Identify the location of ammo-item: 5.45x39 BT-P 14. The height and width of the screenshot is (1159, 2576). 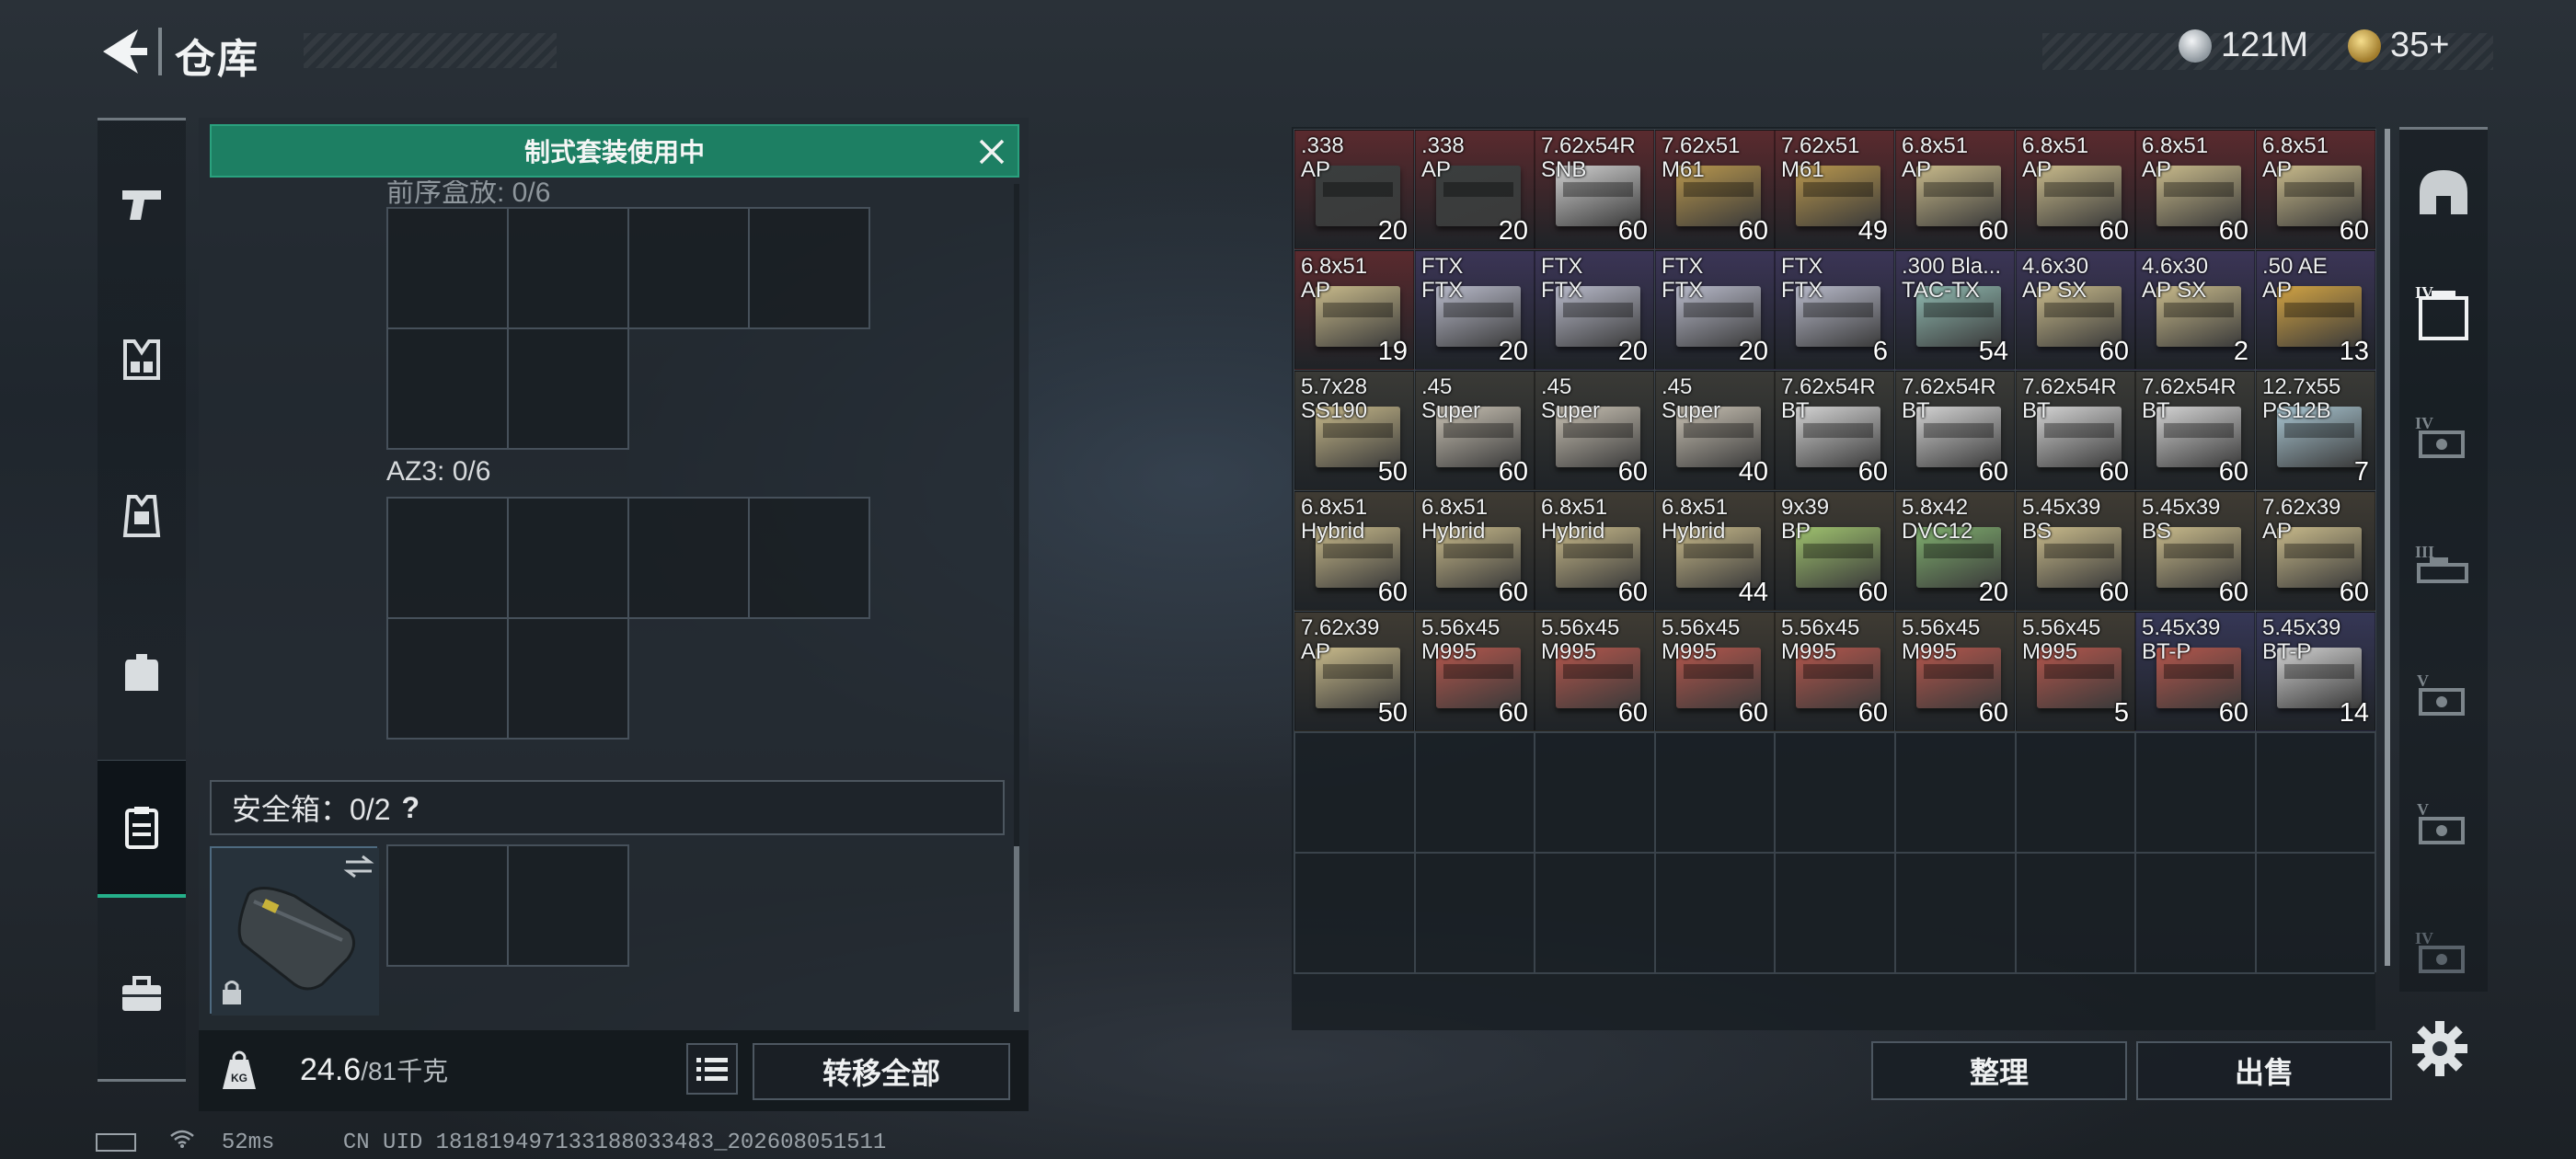
(2315, 671).